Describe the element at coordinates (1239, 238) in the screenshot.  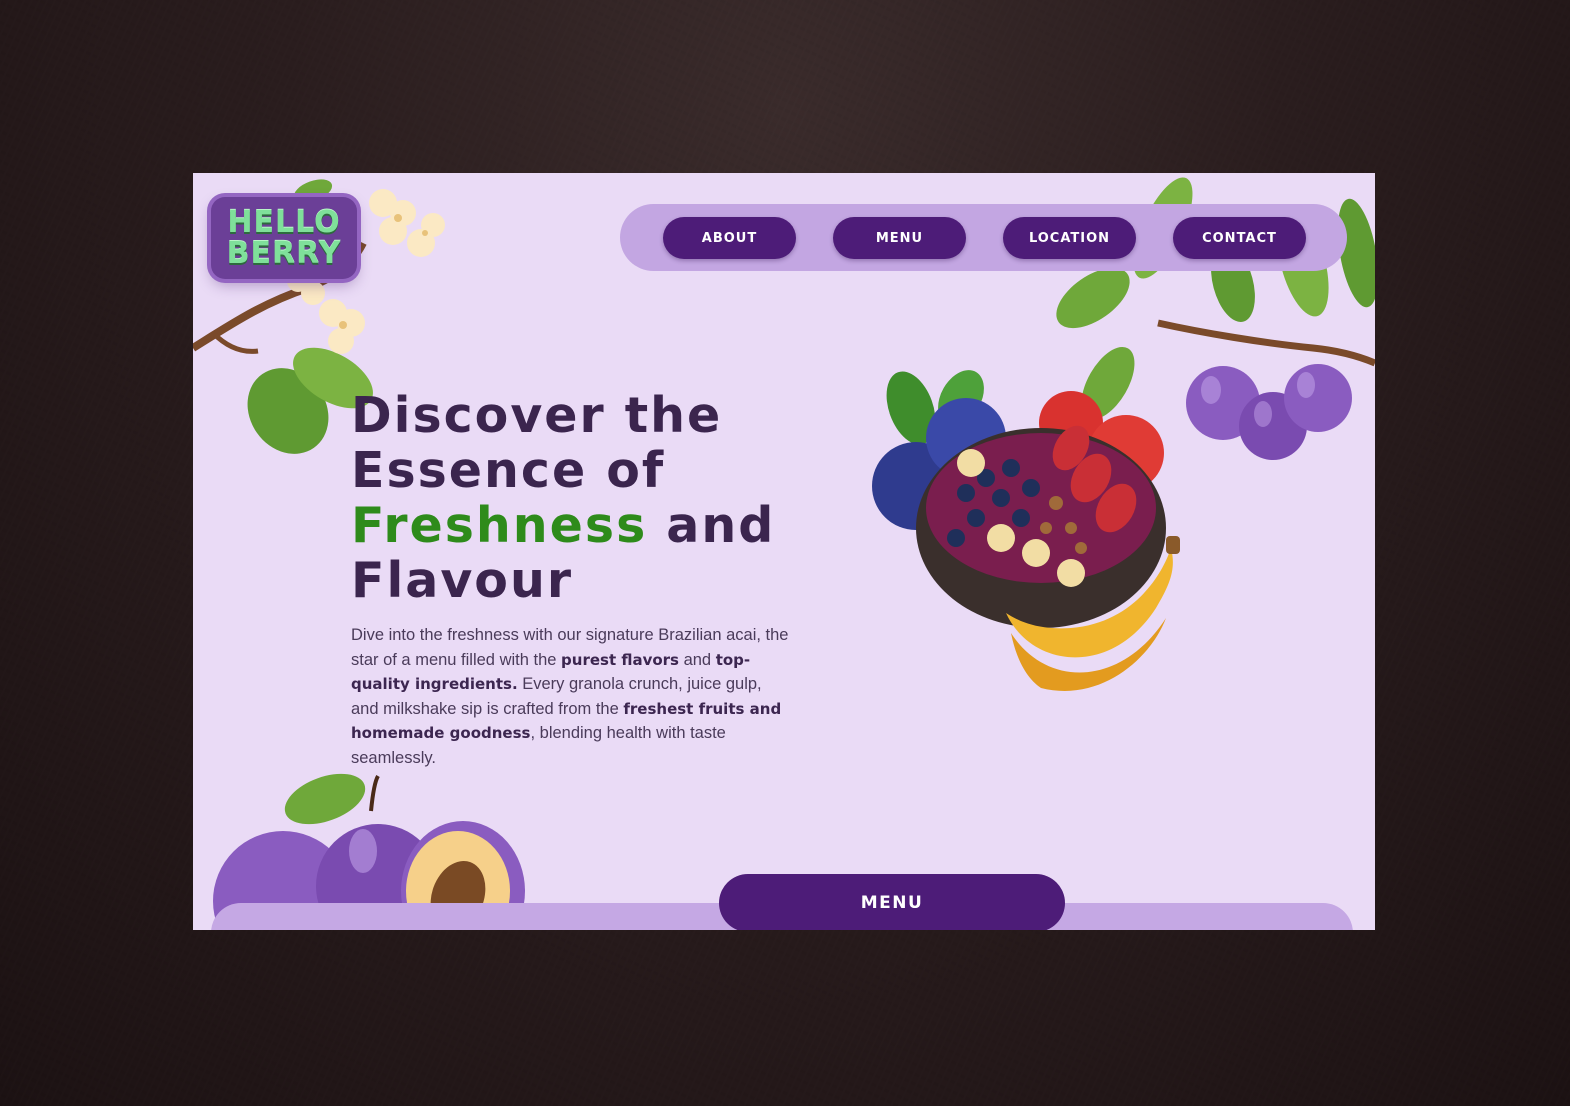
I see `nav-contact-button: CONTACT` at that location.